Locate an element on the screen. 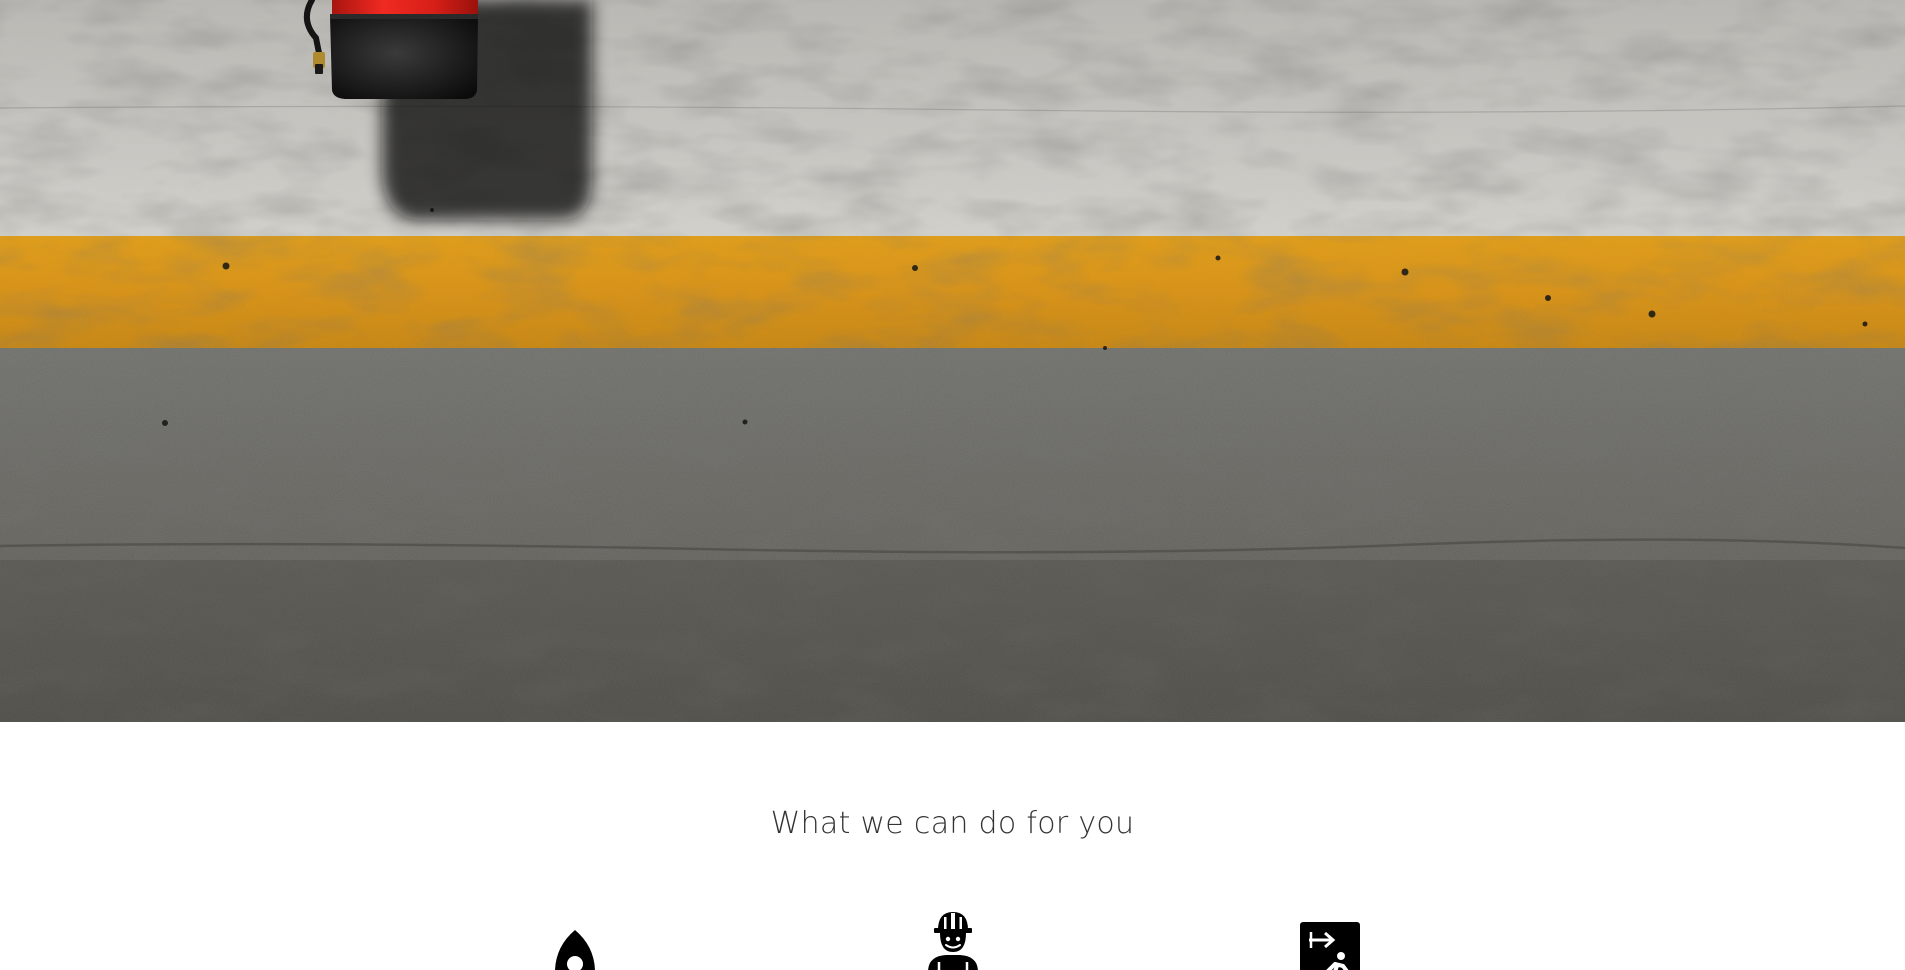  fire-extinguisher is located at coordinates (390, 49).